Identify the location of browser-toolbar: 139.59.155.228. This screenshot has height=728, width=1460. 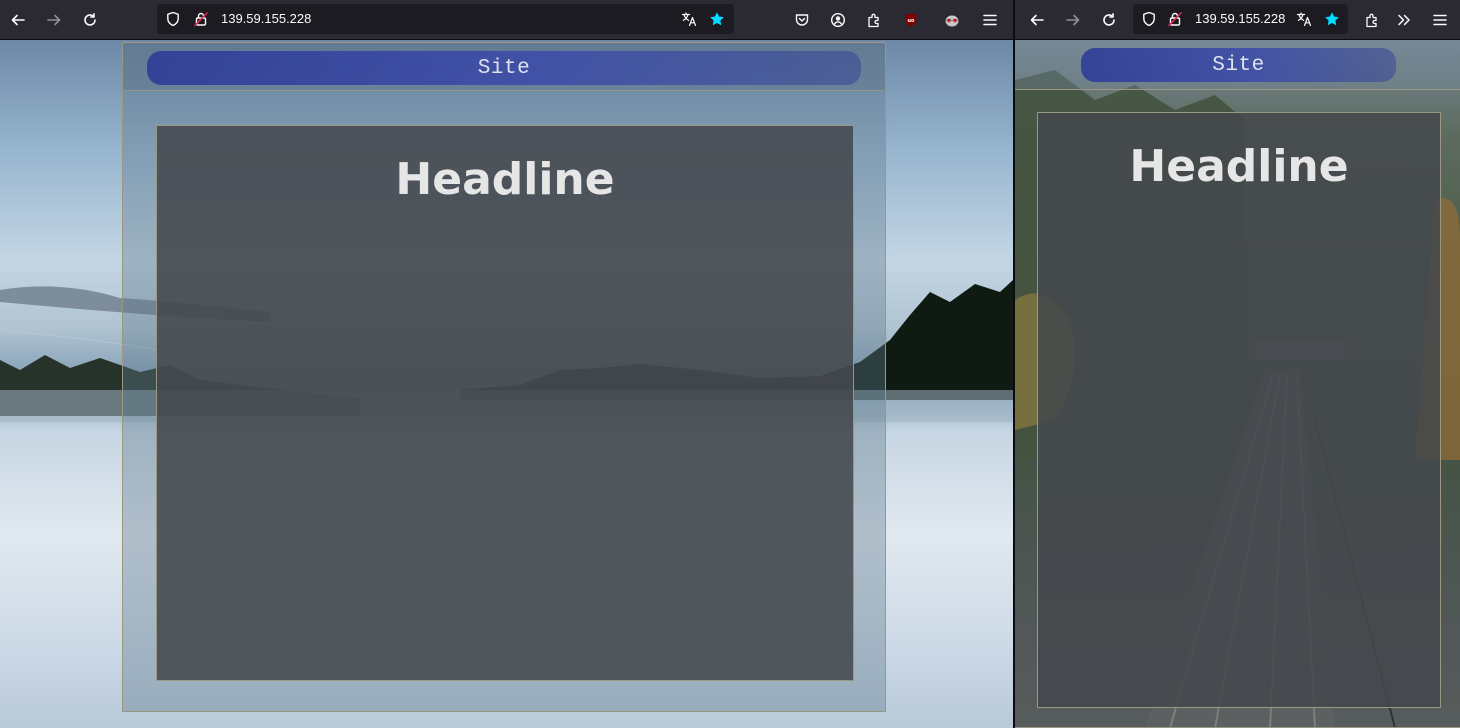
(1237, 20).